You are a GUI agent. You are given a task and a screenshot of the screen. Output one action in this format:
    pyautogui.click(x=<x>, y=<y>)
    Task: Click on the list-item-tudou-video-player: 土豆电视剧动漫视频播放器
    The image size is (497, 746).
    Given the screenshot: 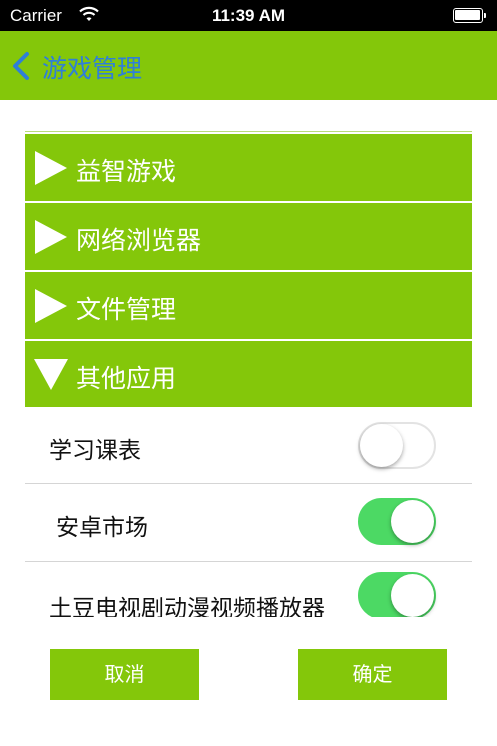 What is the action you would take?
    pyautogui.click(x=248, y=589)
    